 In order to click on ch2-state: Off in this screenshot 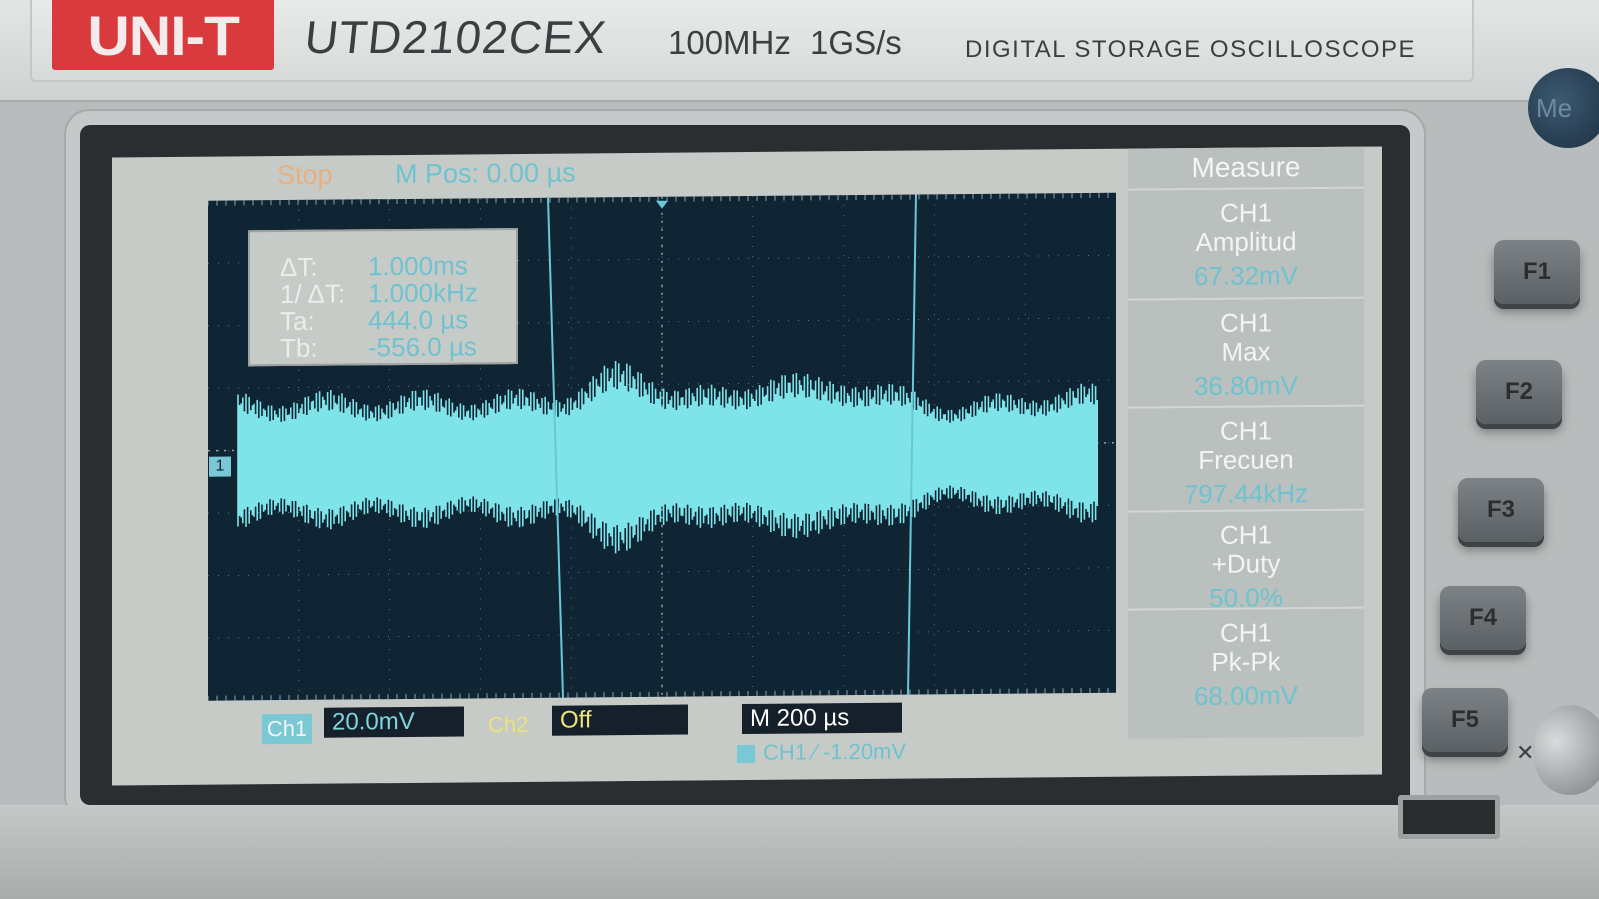, I will do `click(620, 720)`.